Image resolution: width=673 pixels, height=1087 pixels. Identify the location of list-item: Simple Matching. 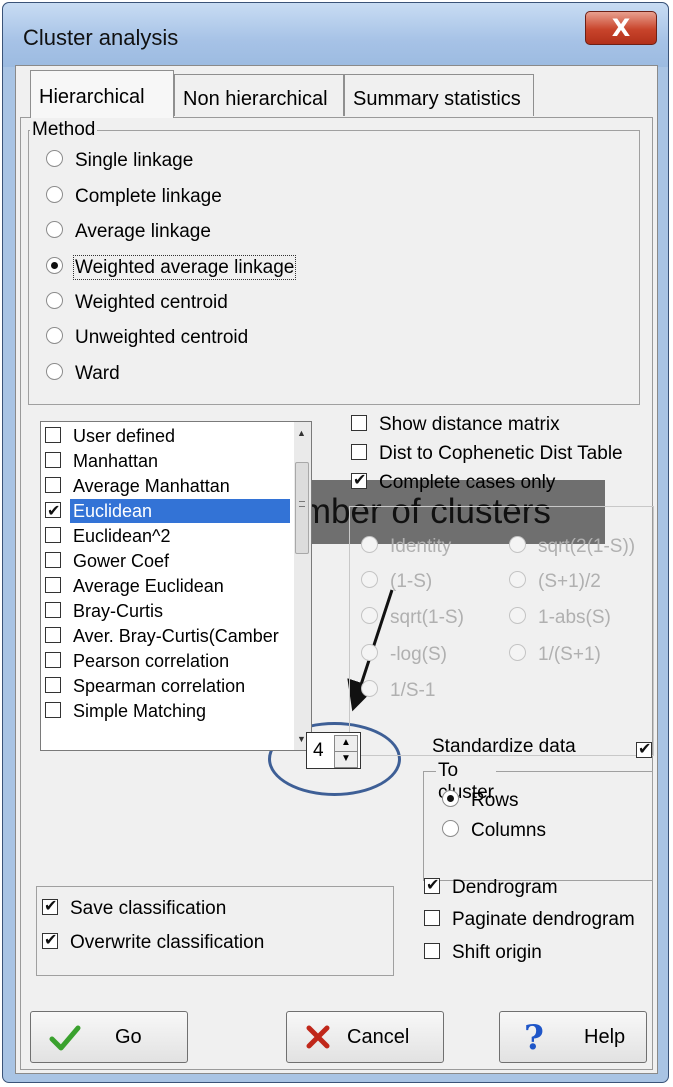
(168, 711).